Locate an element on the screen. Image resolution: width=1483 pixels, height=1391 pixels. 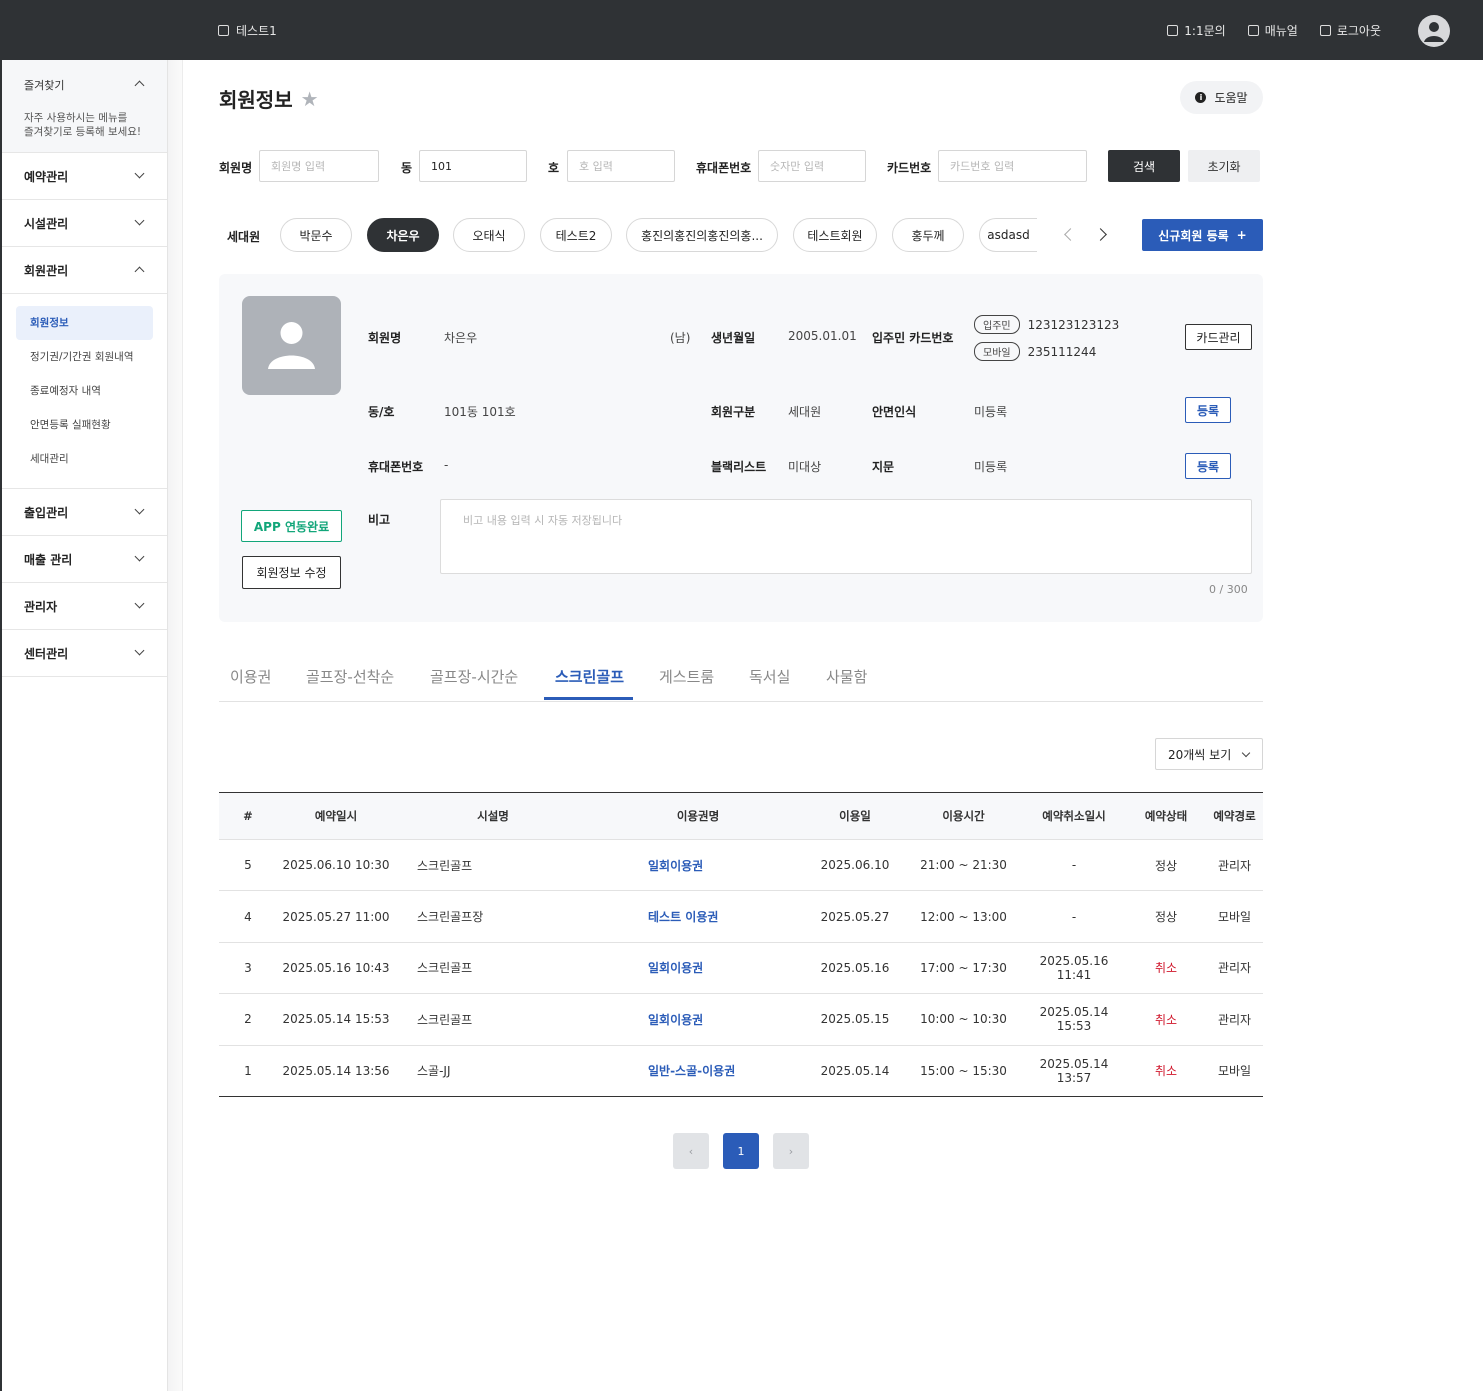
card-number-mobile: 235111244 is located at coordinates (1062, 352).